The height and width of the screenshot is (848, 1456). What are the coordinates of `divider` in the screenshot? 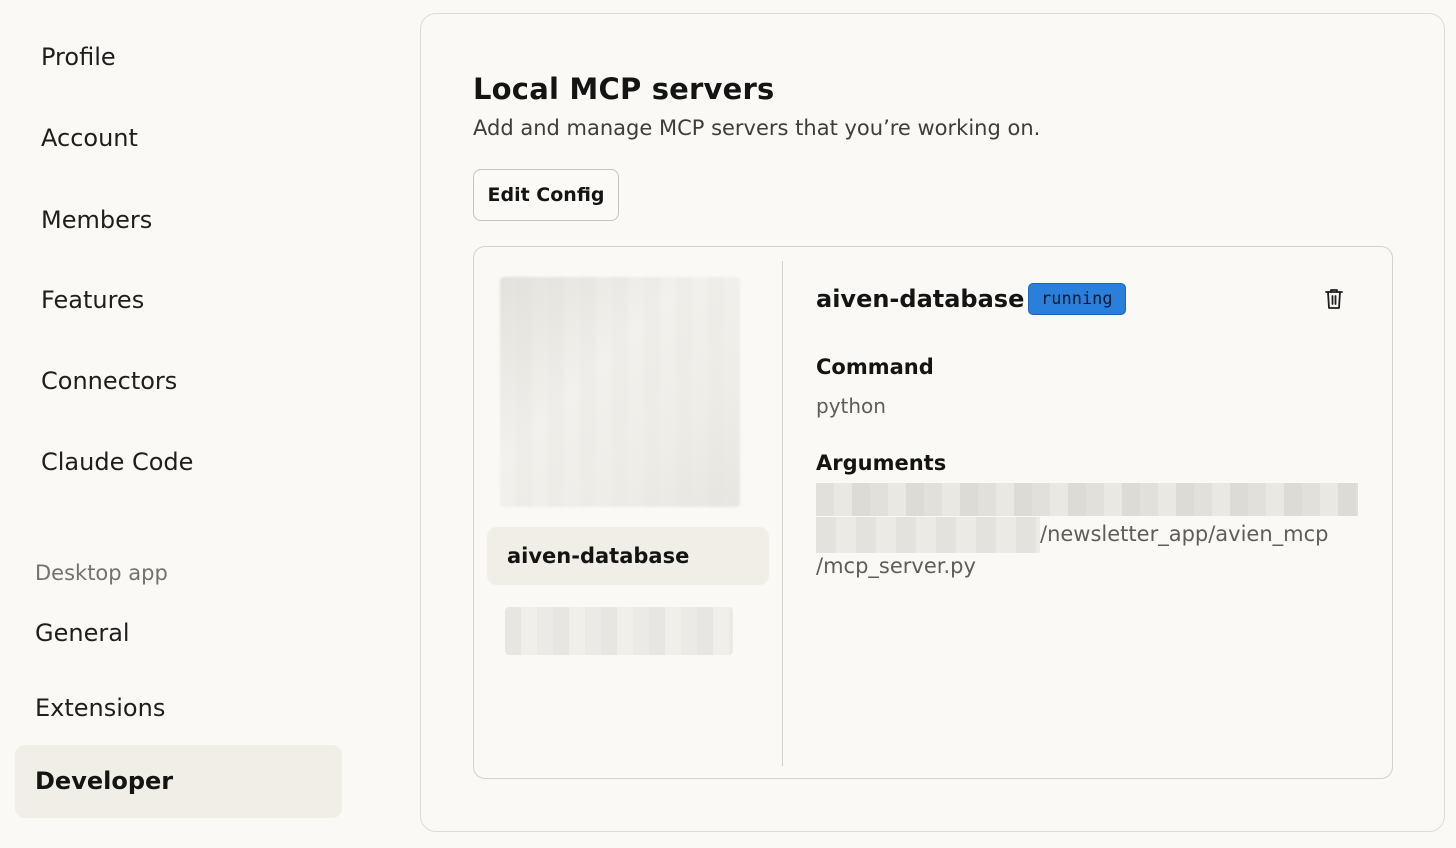 It's located at (782, 513).